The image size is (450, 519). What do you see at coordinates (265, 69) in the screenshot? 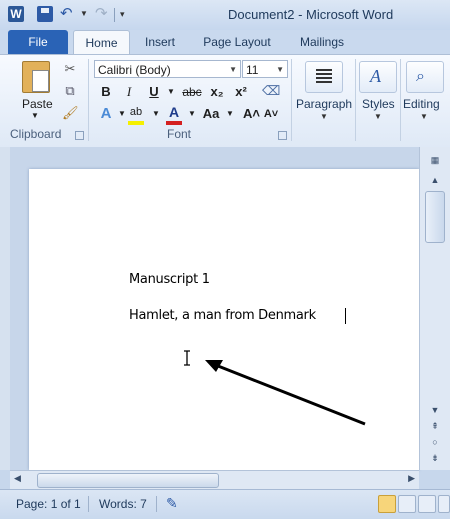
I see `font-size-field: 11 ▼` at bounding box center [265, 69].